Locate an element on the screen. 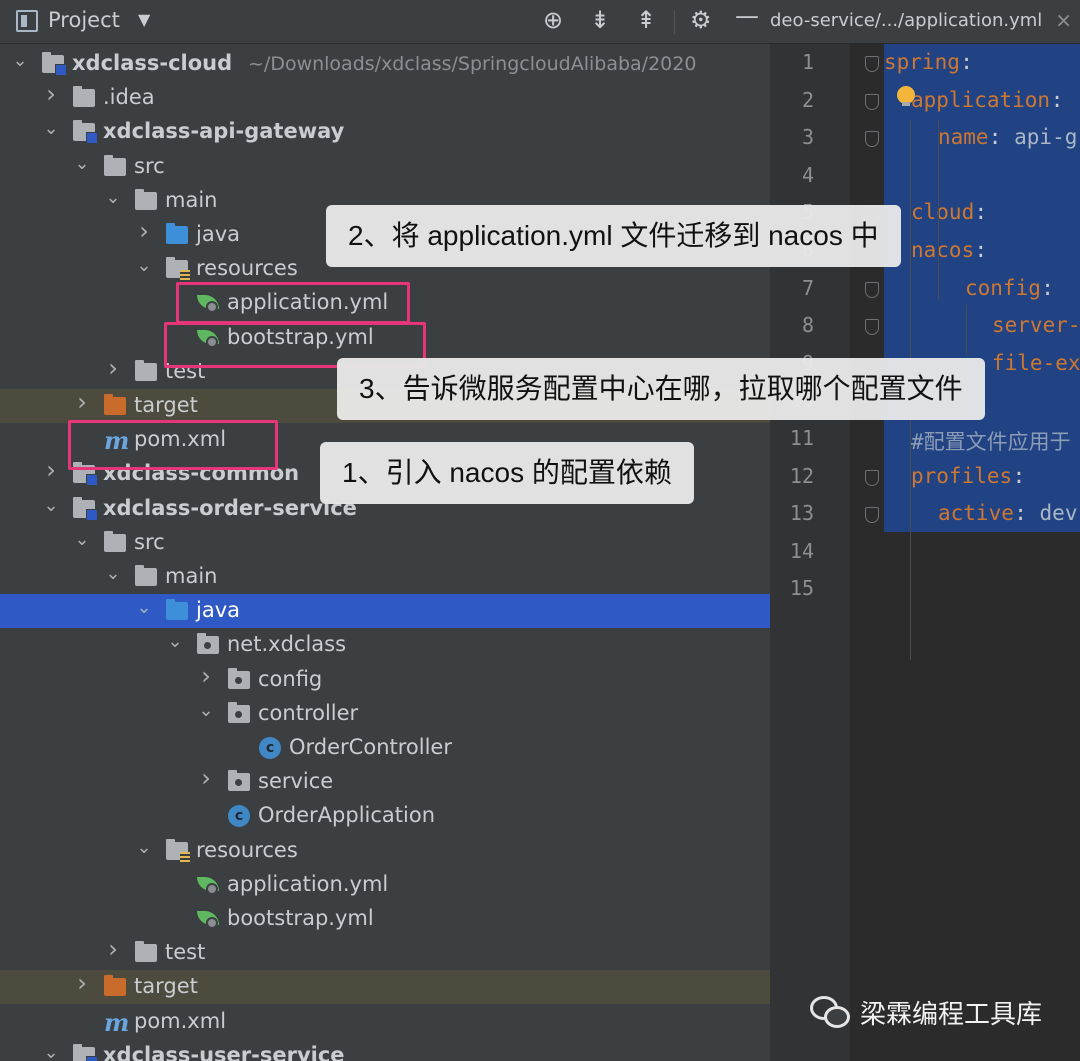 This screenshot has width=1080, height=1061. line-number: 14 is located at coordinates (801, 550).